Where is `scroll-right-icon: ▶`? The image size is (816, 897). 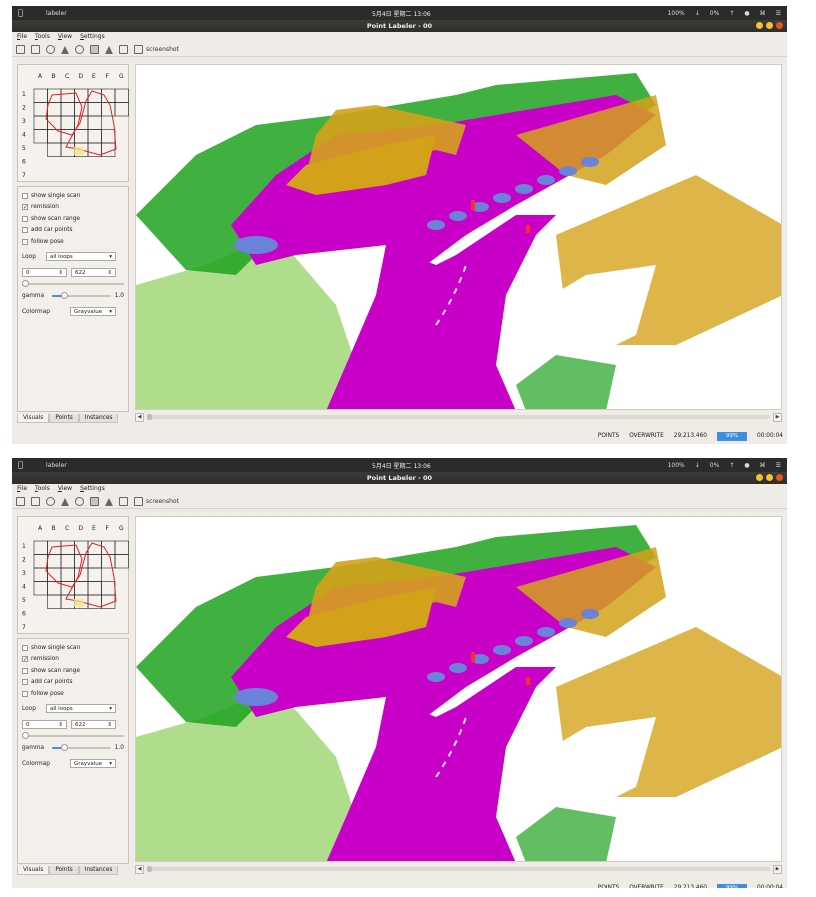
scroll-right-icon: ▶ is located at coordinates (777, 869).